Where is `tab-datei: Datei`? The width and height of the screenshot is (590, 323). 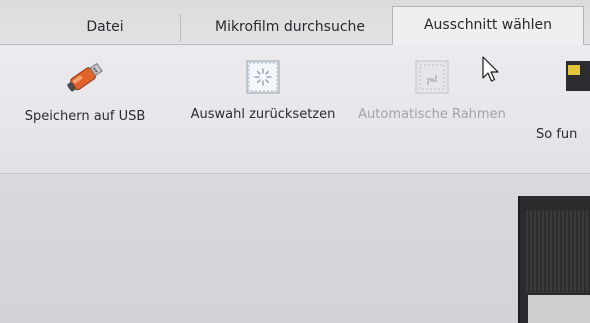
tab-datei: Datei is located at coordinates (105, 27).